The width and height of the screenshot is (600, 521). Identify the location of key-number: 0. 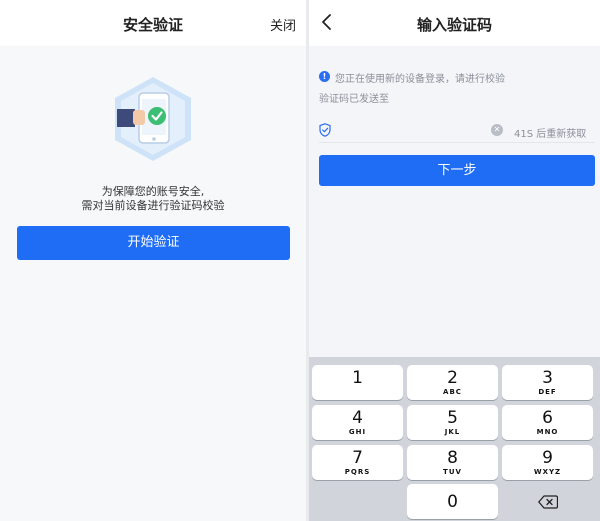
(452, 502).